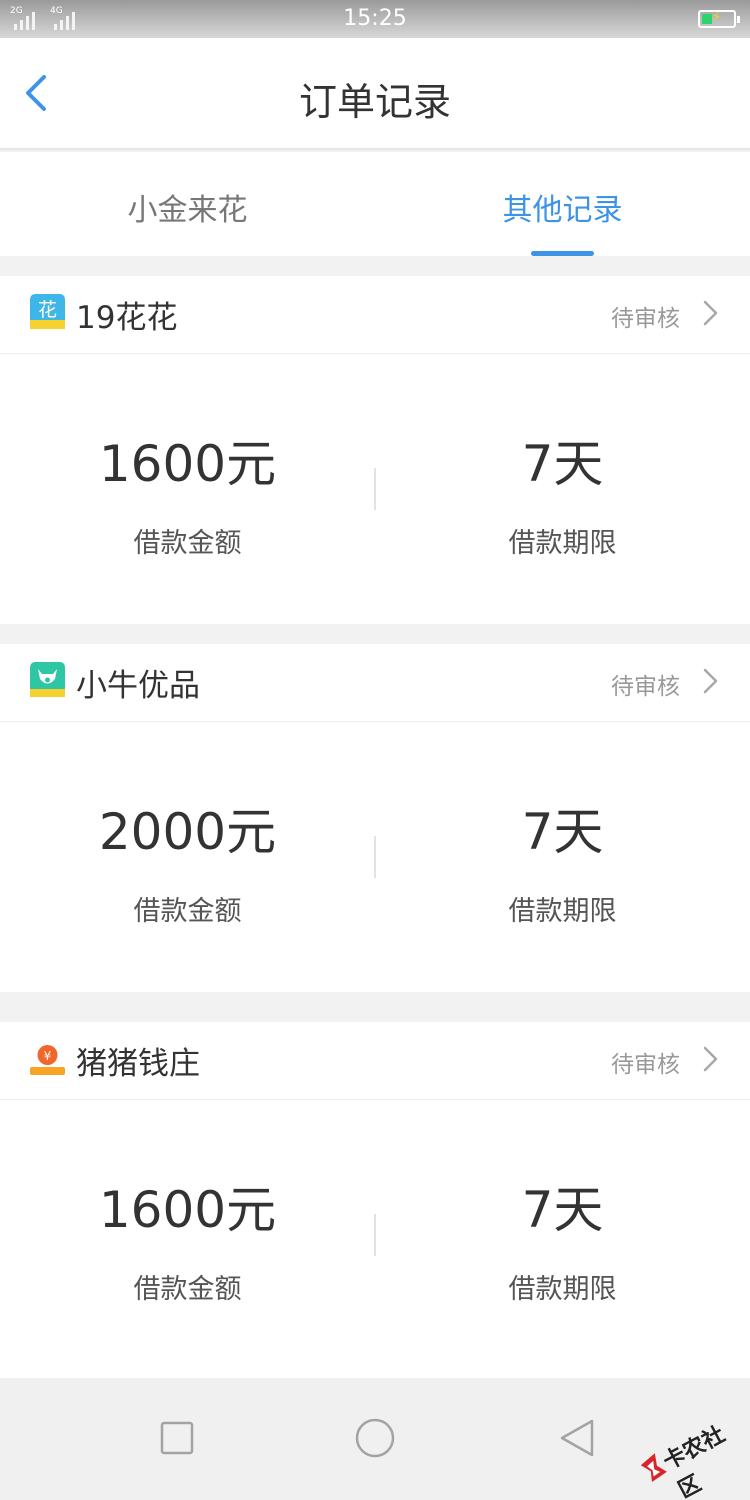 The width and height of the screenshot is (750, 1500). I want to click on order-card-header: 花 19花花 待审核, so click(375, 315).